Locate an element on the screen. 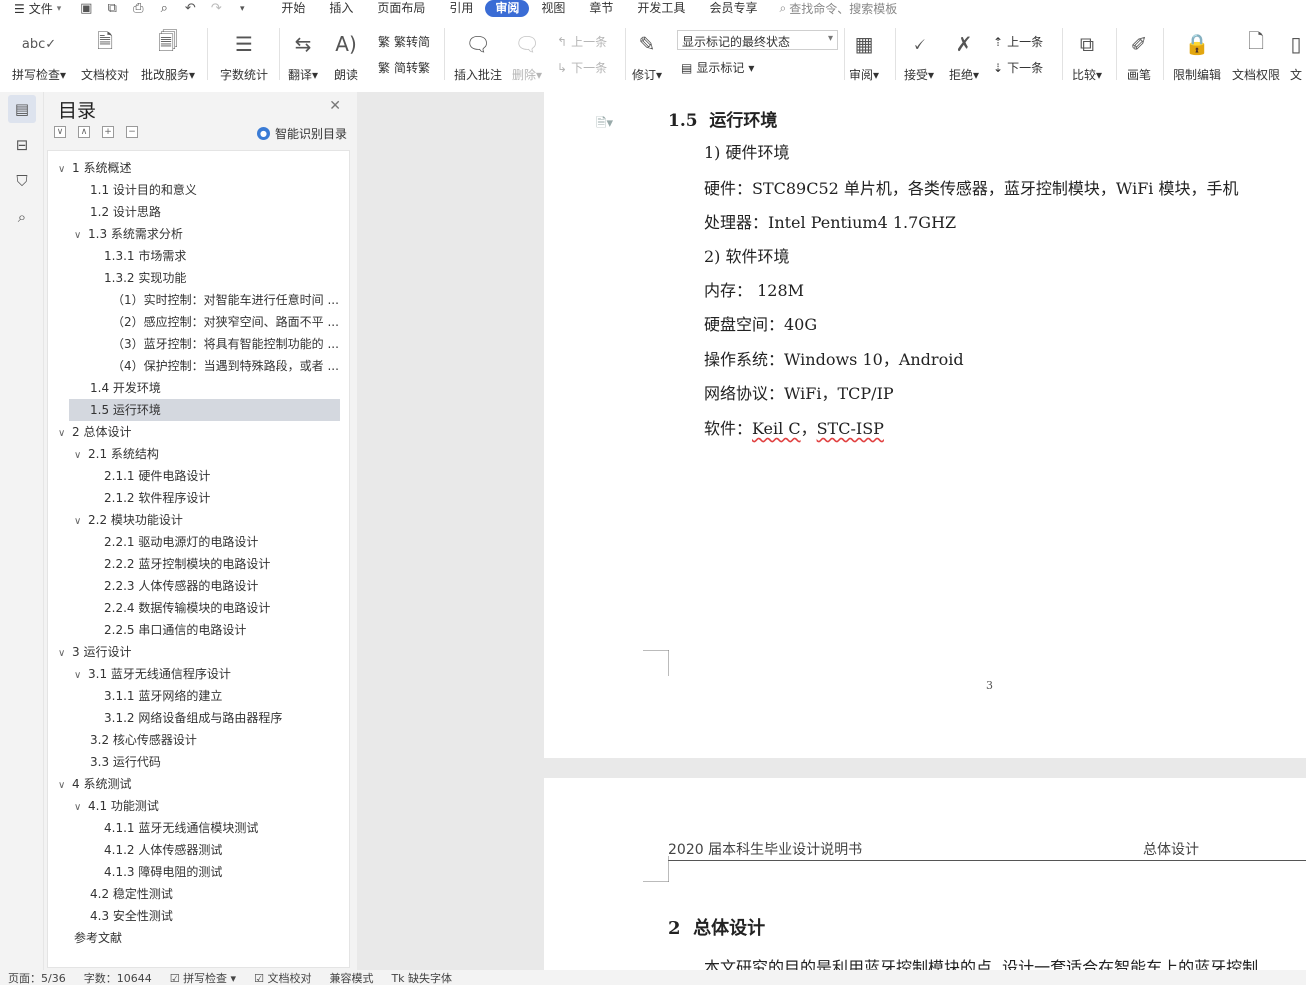 Image resolution: width=1306 pixels, height=985 pixels. customize-icon: ▾ is located at coordinates (242, 9).